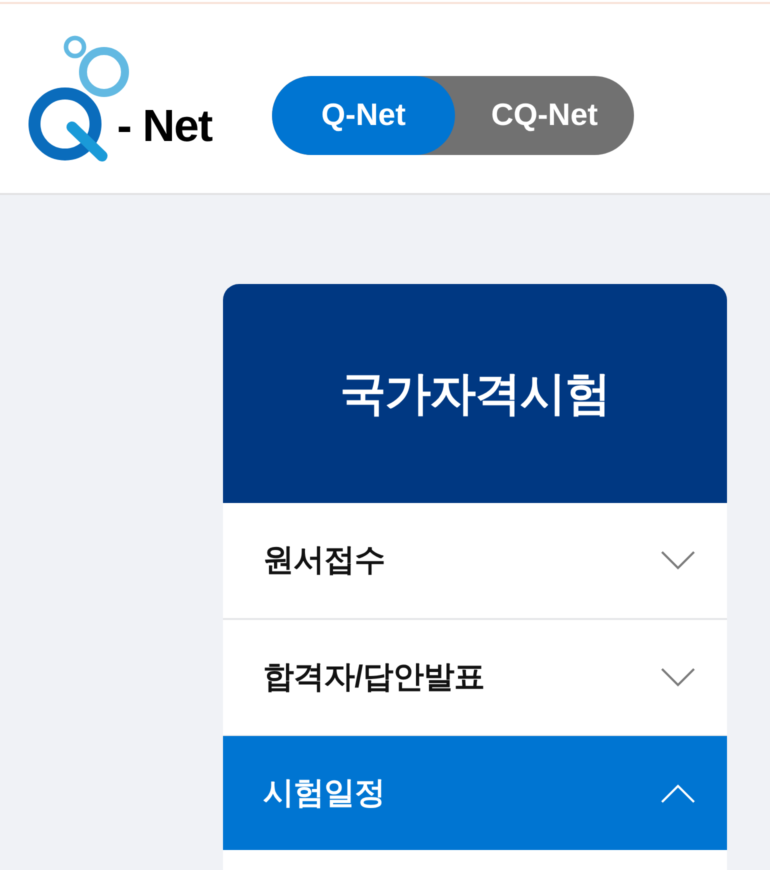 This screenshot has height=870, width=770. I want to click on site-tab: CQ-Net, so click(544, 115).